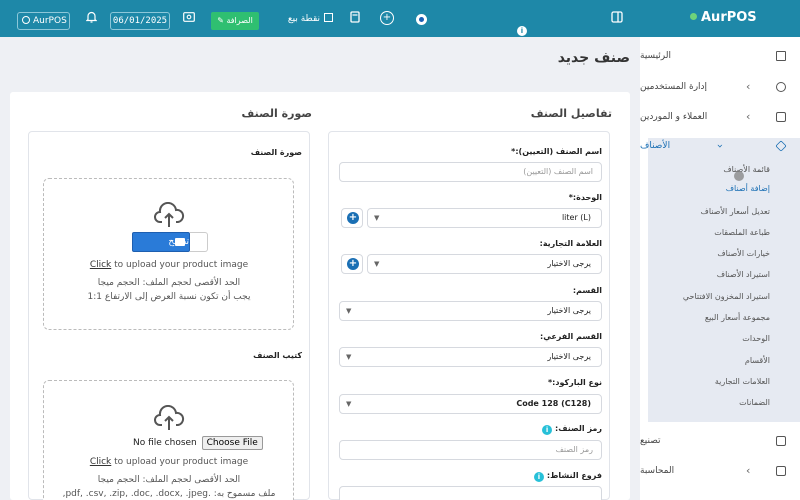 The height and width of the screenshot is (500, 800). I want to click on brand-select: يرجى الاختيار ▼, so click(484, 264).